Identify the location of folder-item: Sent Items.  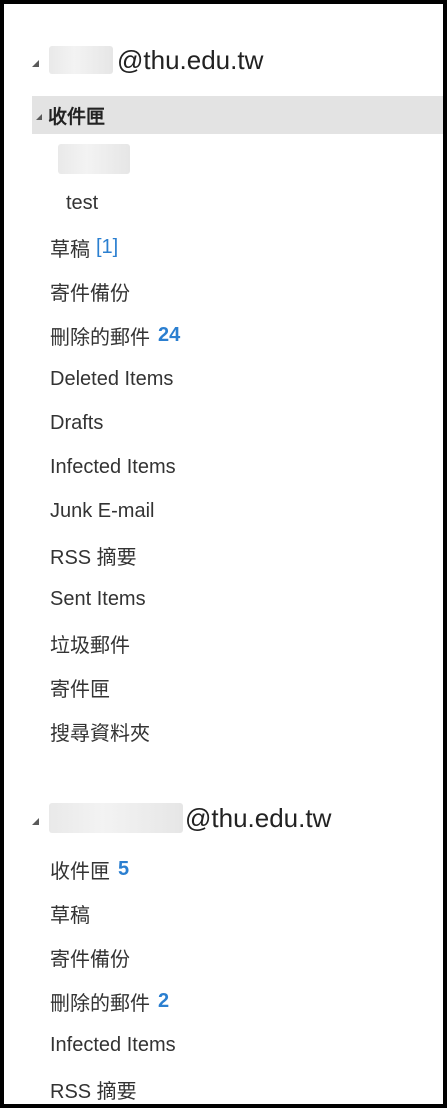
(246, 599).